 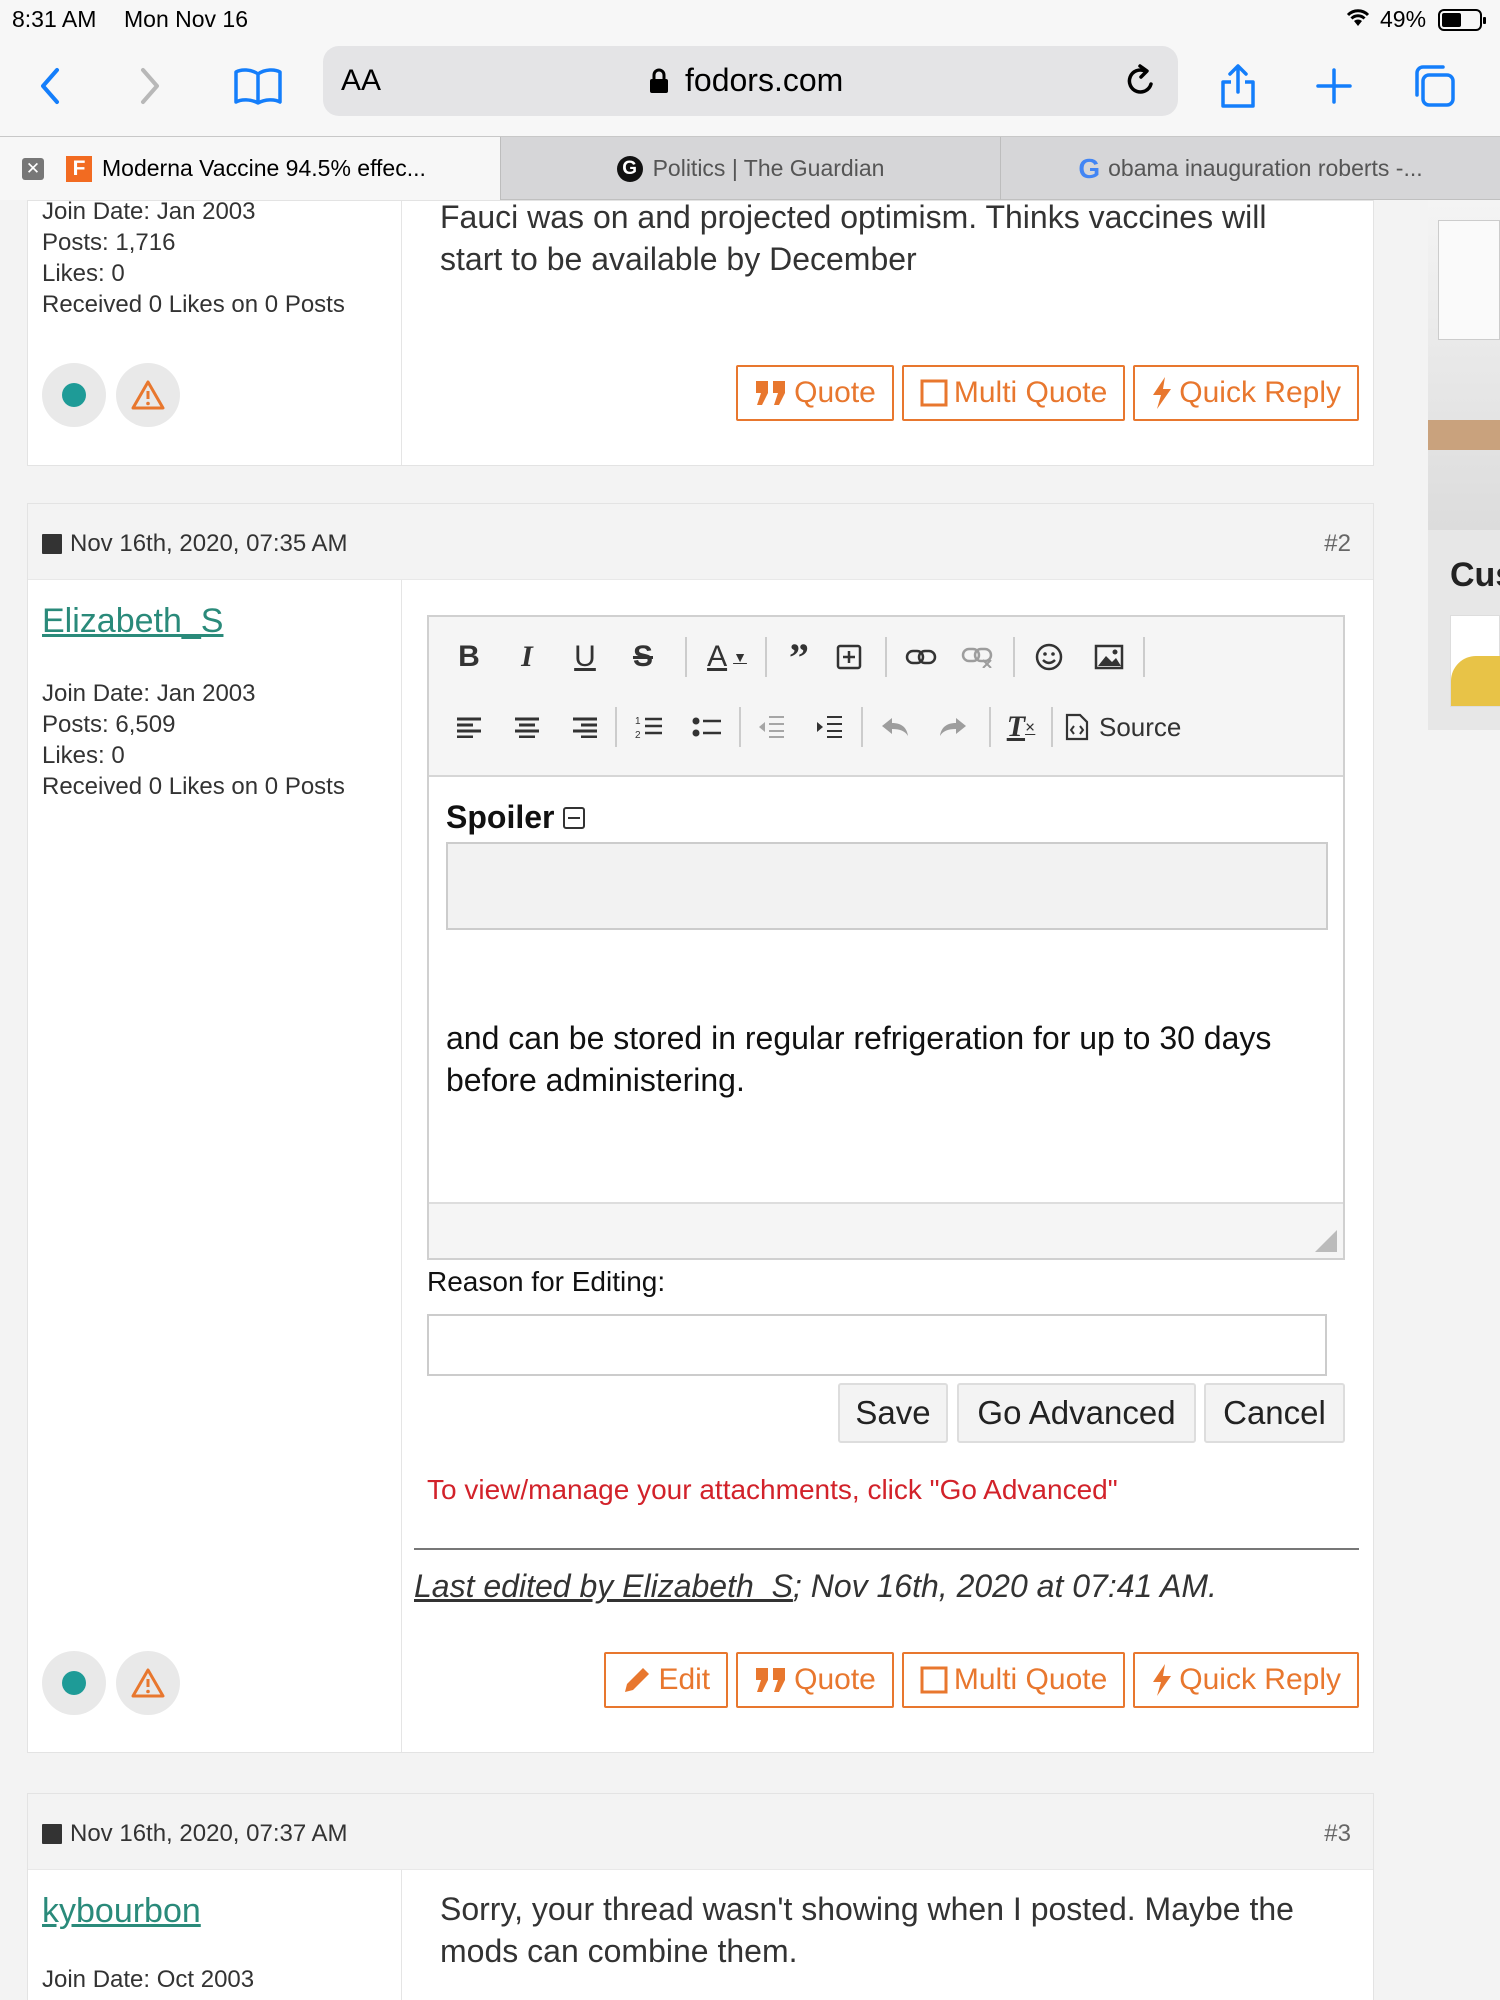 I want to click on align-center-icon, so click(x=527, y=727).